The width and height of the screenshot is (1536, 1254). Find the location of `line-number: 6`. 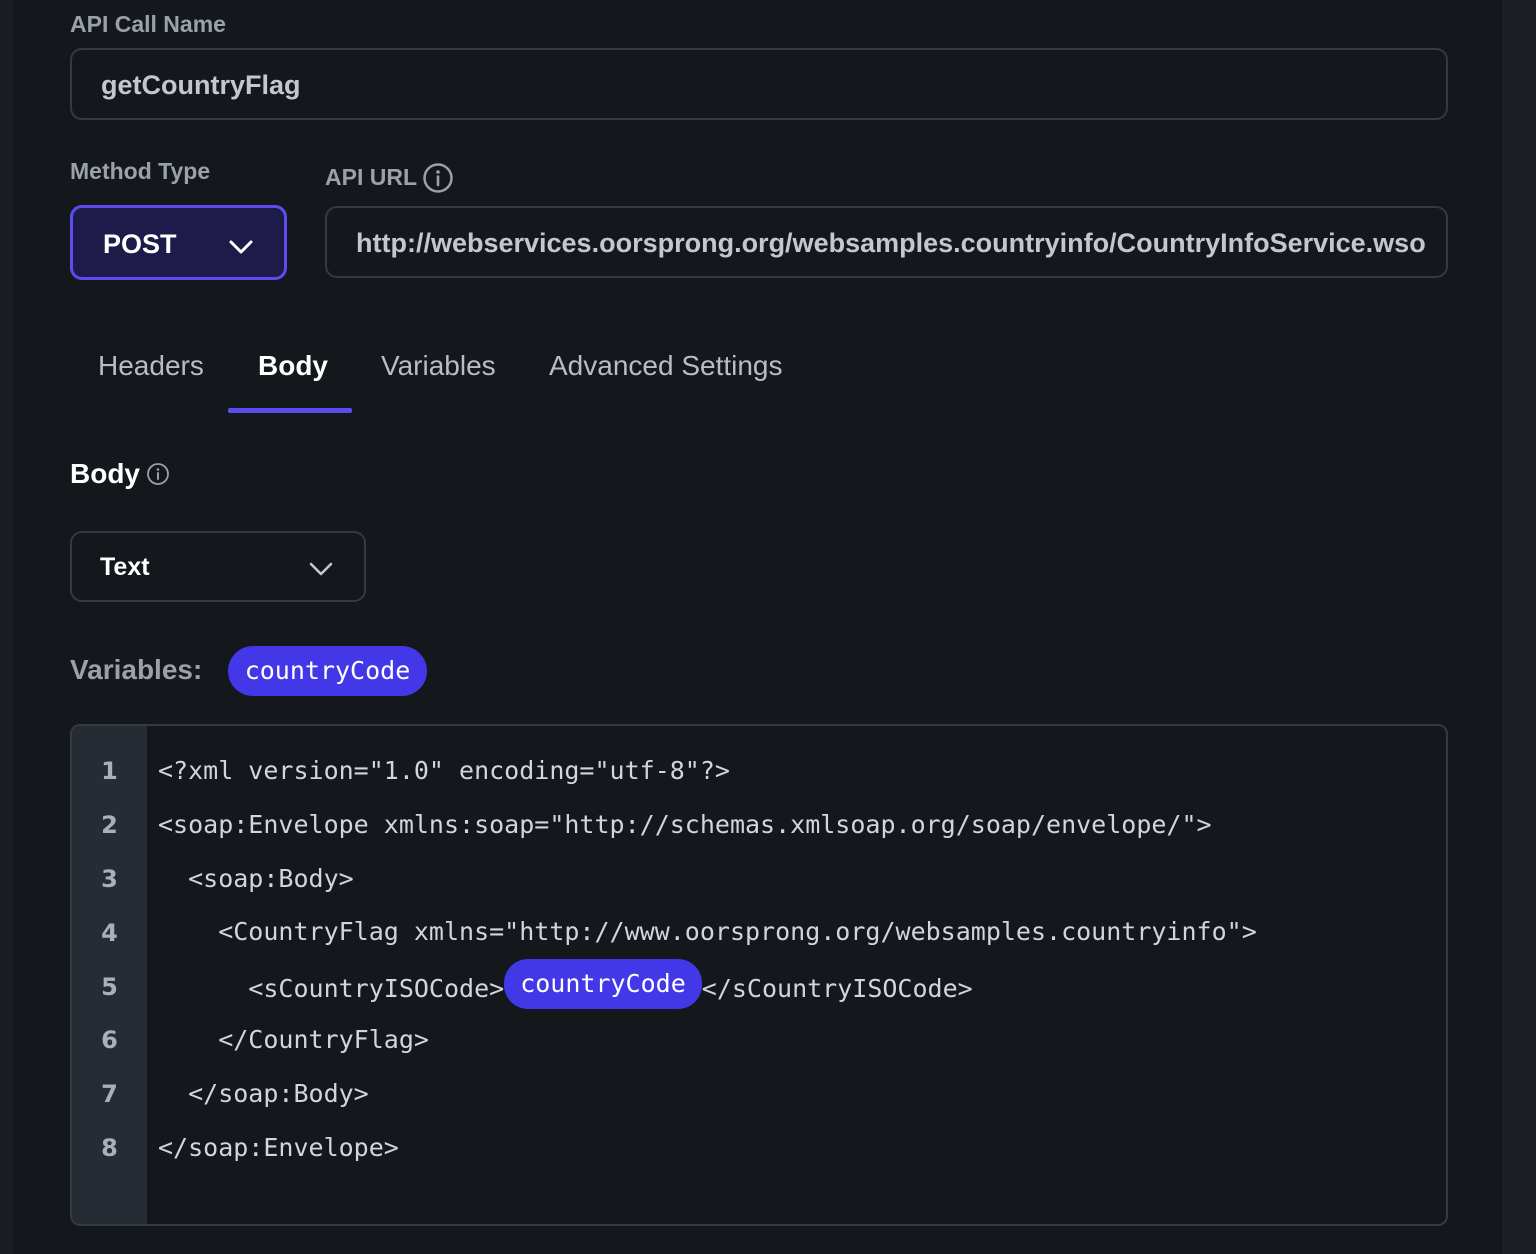

line-number: 6 is located at coordinates (109, 1040).